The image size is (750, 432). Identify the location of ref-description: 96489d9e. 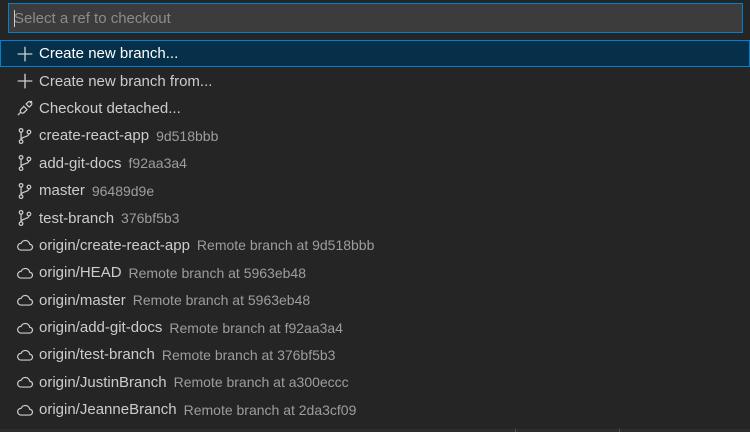
(123, 190).